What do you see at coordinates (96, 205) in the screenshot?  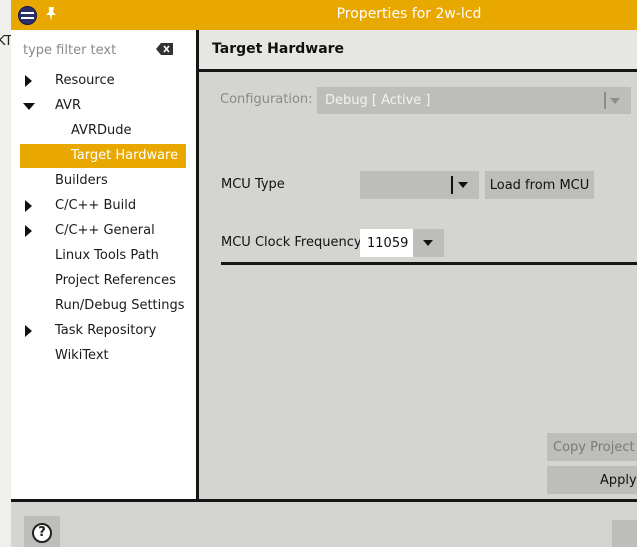 I see `tree-item-label: C/C++ Build` at bounding box center [96, 205].